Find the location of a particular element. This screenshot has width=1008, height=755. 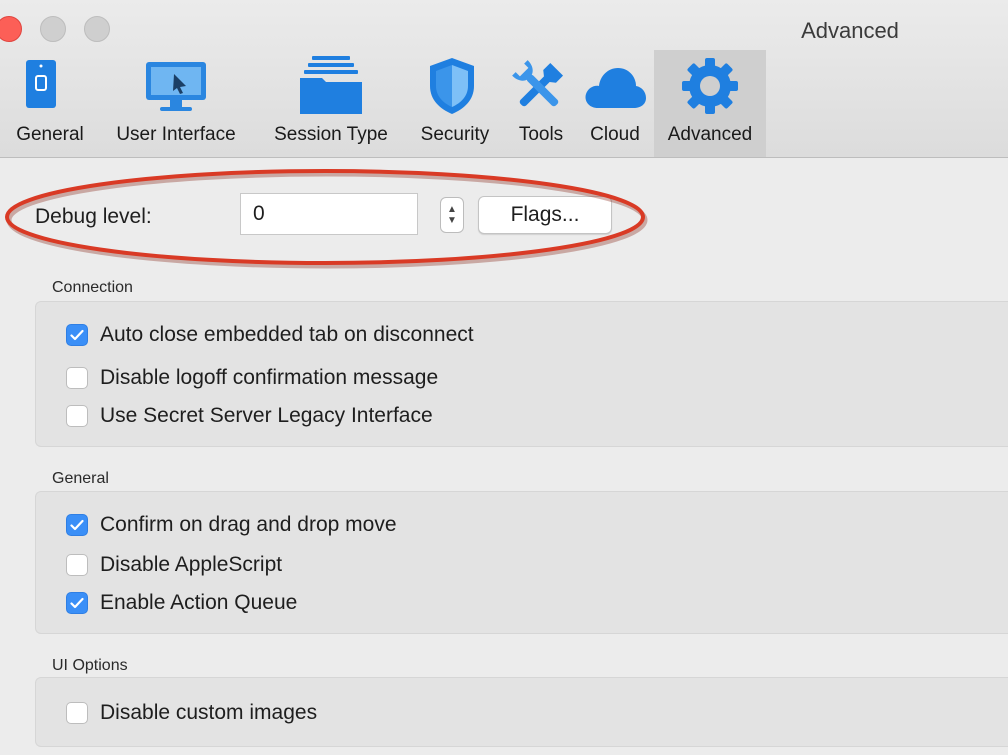

disable-logoff-confirmation-option: Disable logoff confirmation message is located at coordinates (252, 378).